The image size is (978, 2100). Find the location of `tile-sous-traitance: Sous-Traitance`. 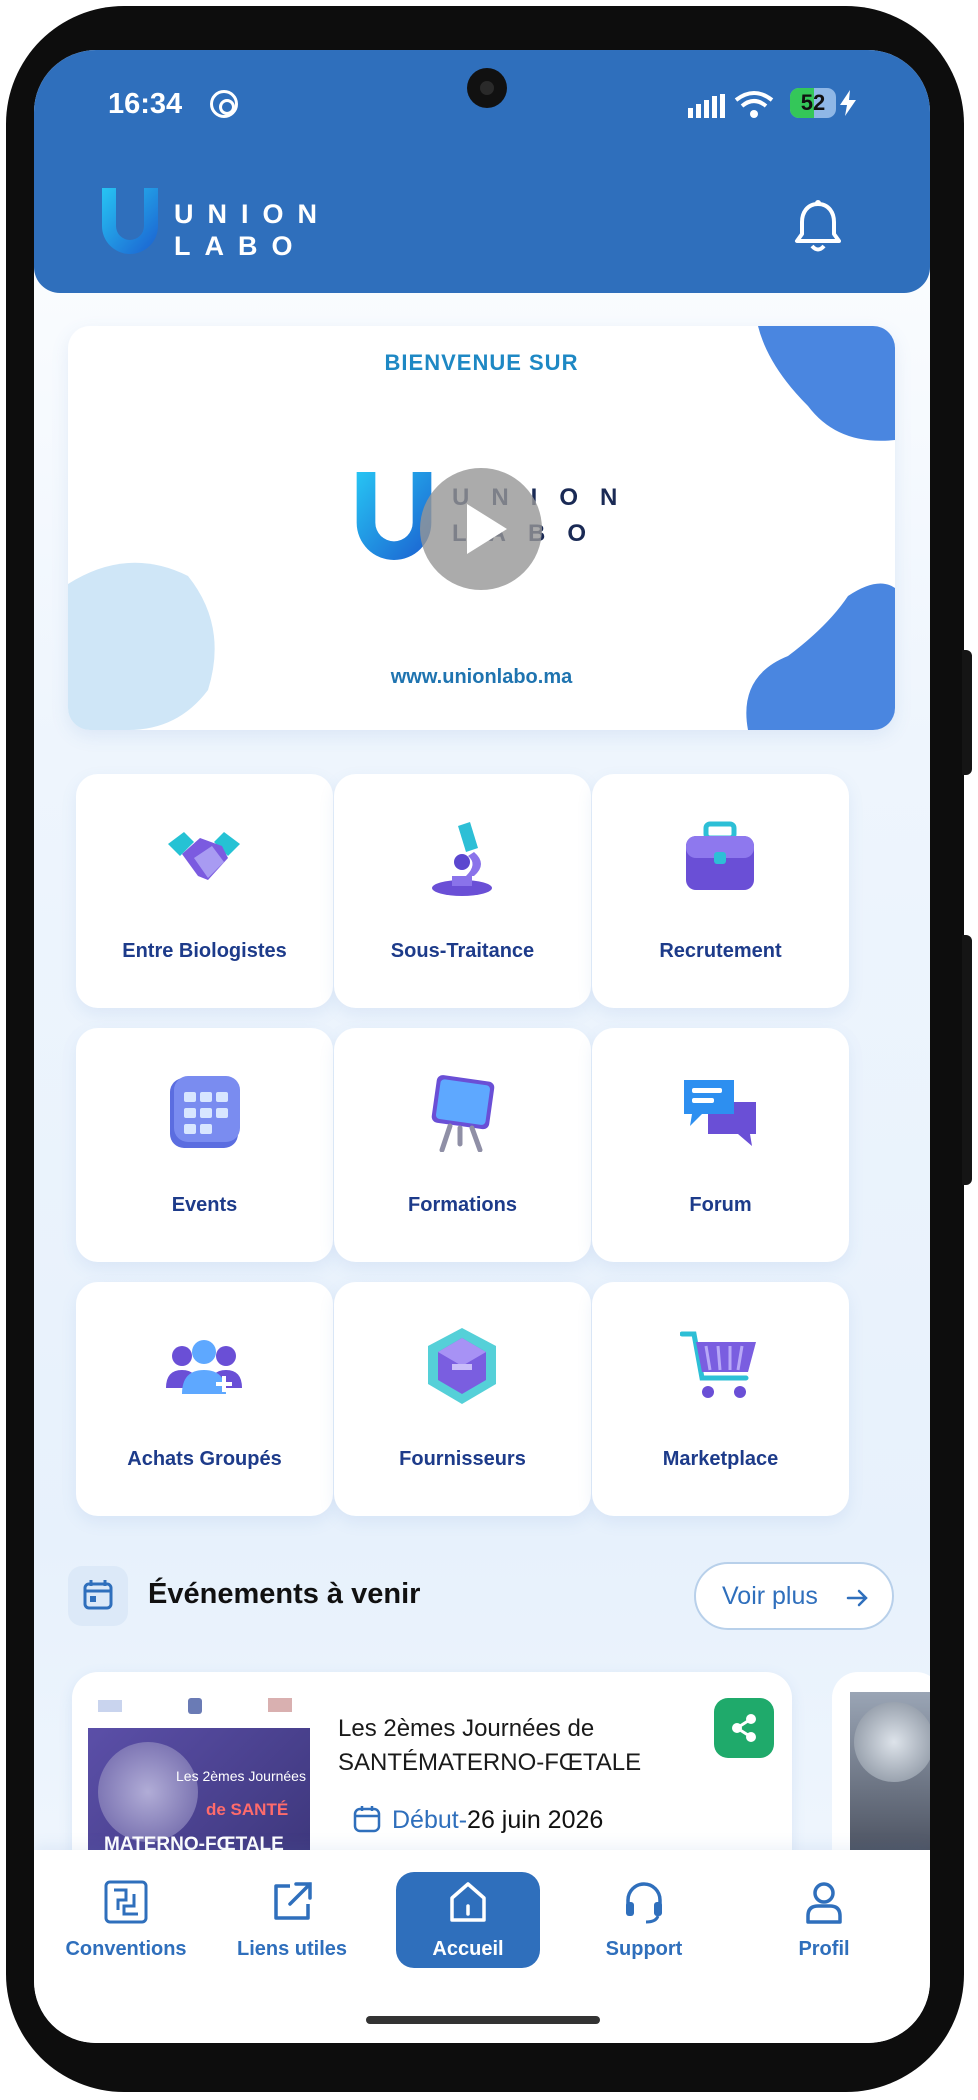

tile-sous-traitance: Sous-Traitance is located at coordinates (462, 891).